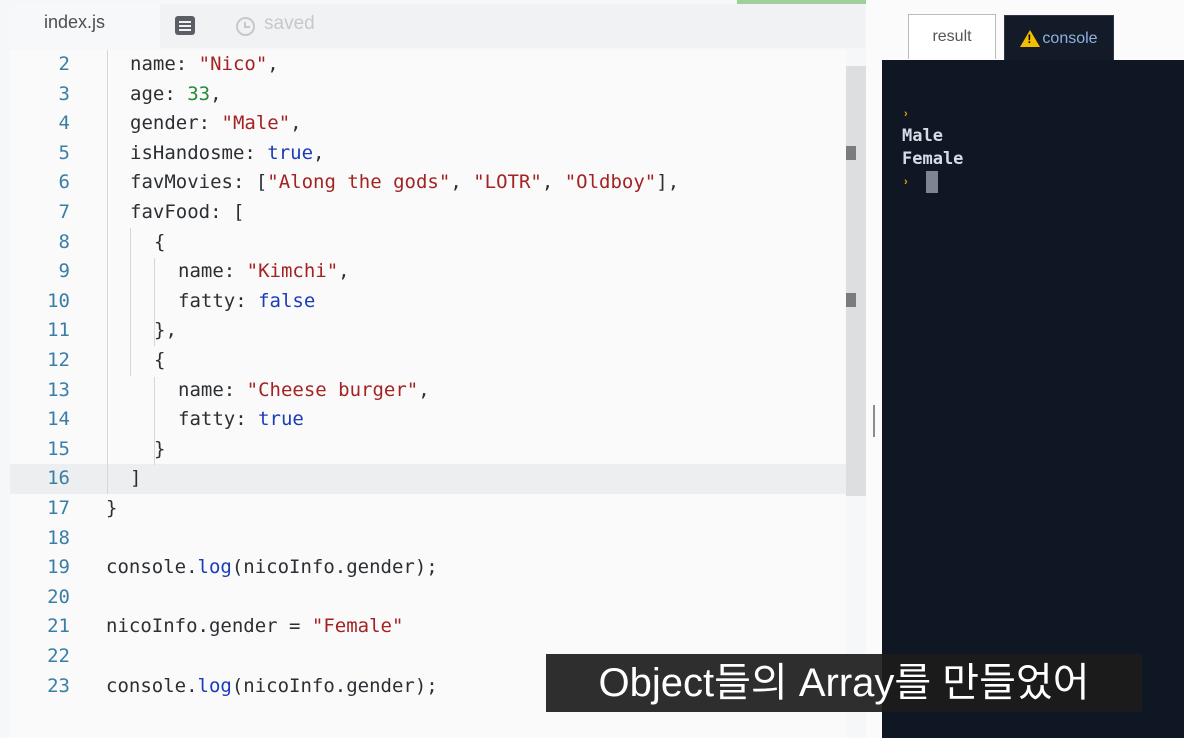  Describe the element at coordinates (64, 93) in the screenshot. I see `line-number: 3` at that location.